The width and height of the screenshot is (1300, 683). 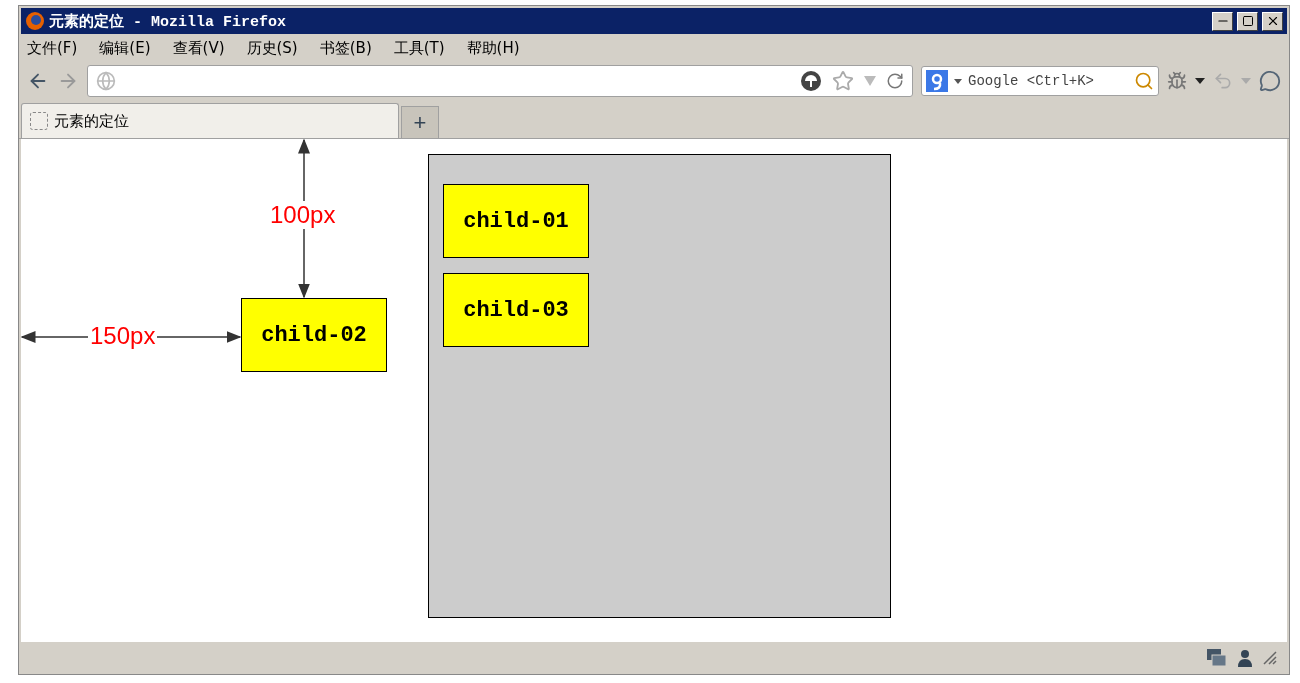 What do you see at coordinates (500, 81) in the screenshot?
I see `address-field` at bounding box center [500, 81].